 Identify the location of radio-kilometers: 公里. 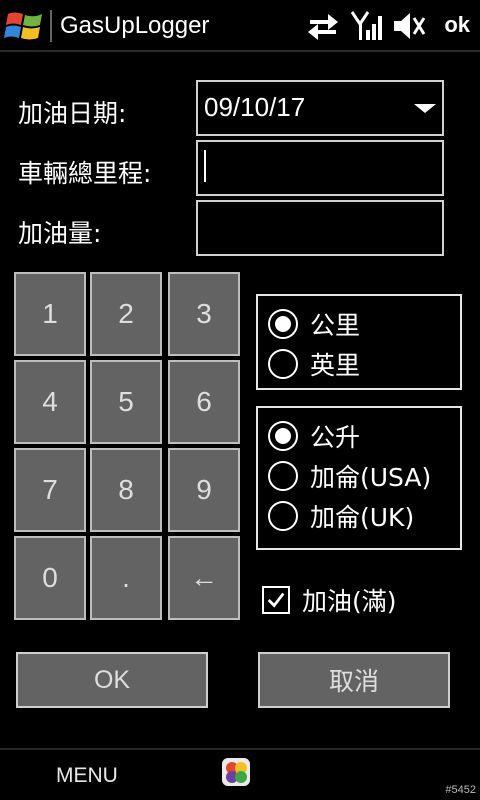
(314, 324).